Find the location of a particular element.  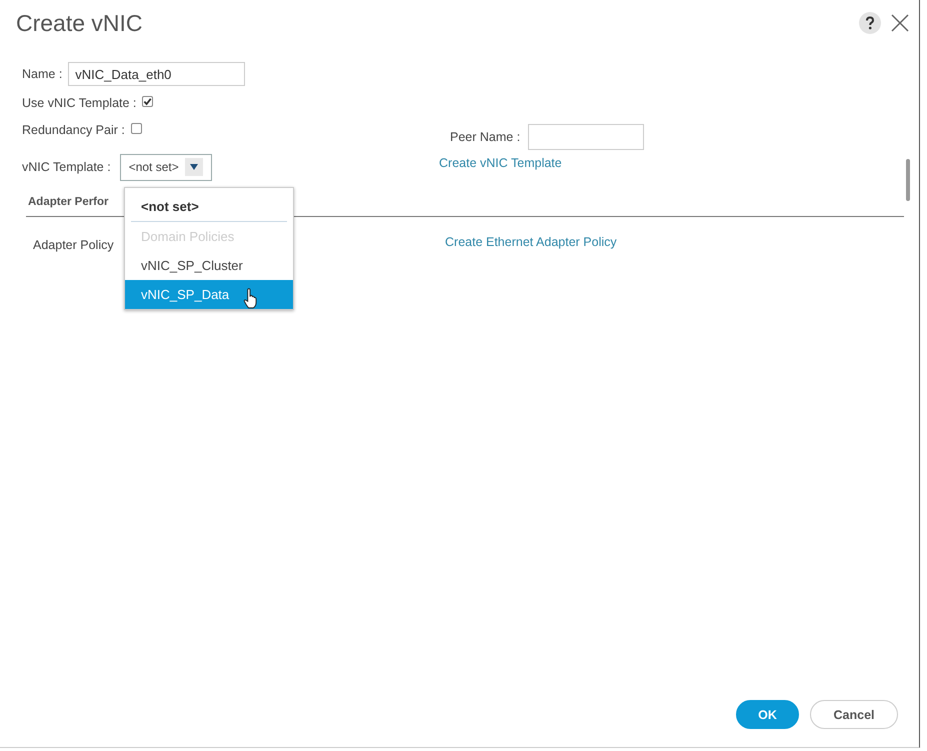

peer-name-field is located at coordinates (586, 137).